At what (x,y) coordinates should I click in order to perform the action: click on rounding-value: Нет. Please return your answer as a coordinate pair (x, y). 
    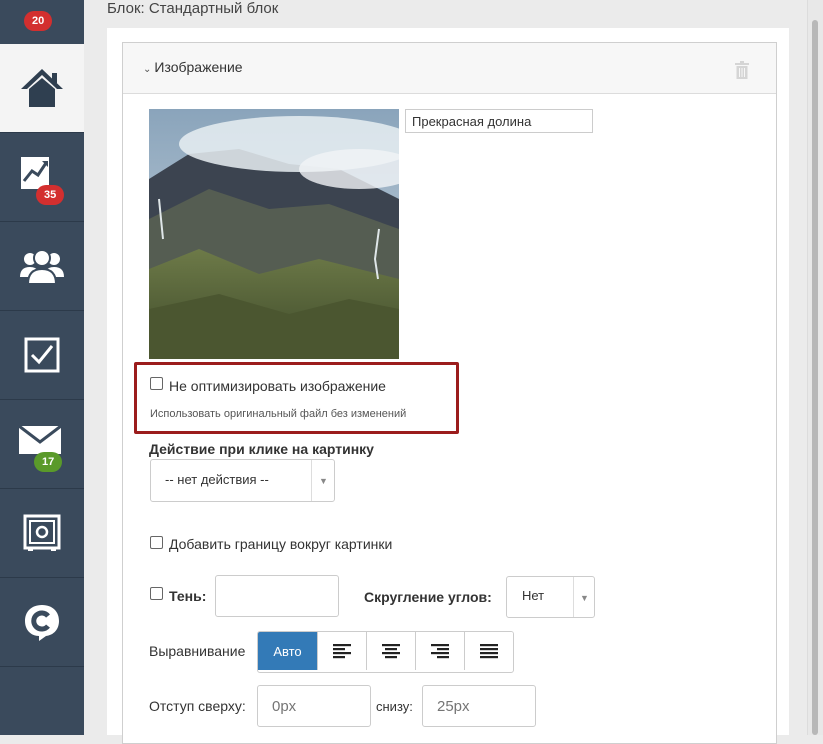
    Looking at the image, I should click on (533, 595).